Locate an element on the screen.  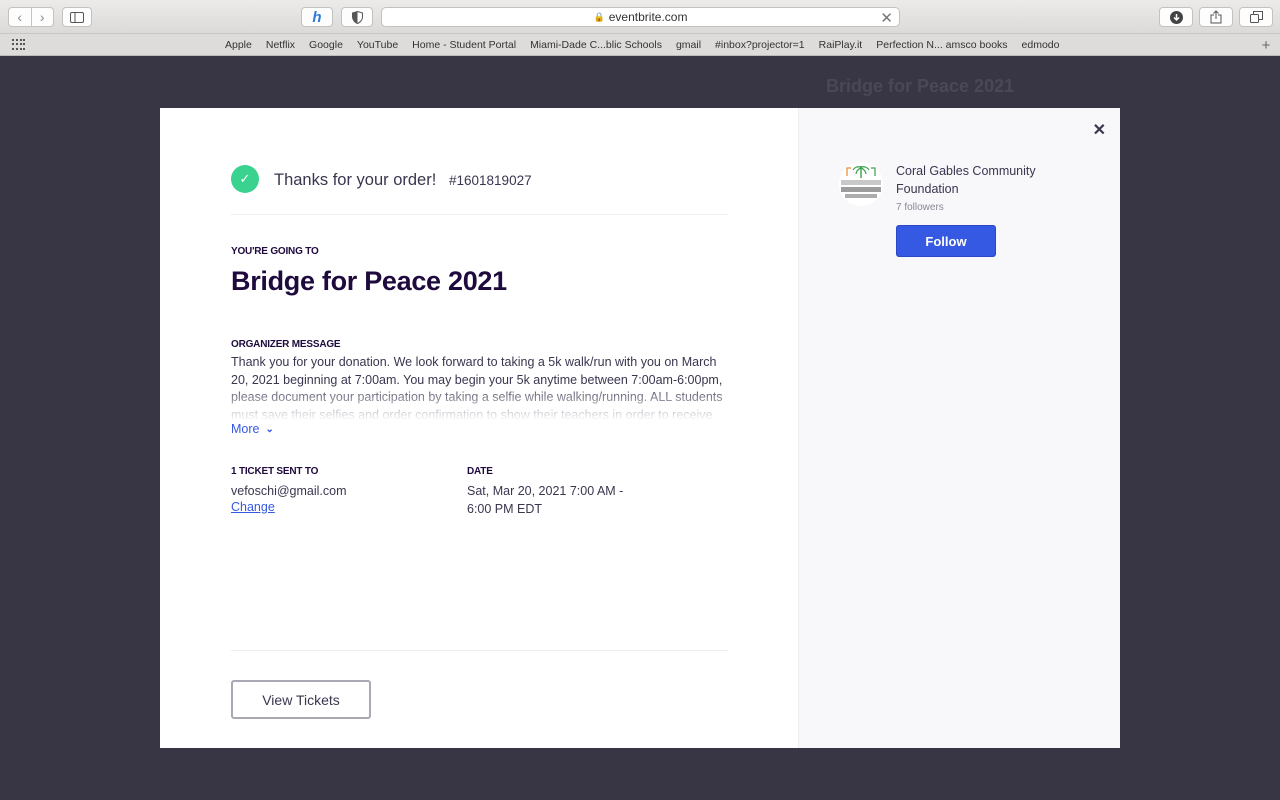
honey-extension-icon: h is located at coordinates (317, 17).